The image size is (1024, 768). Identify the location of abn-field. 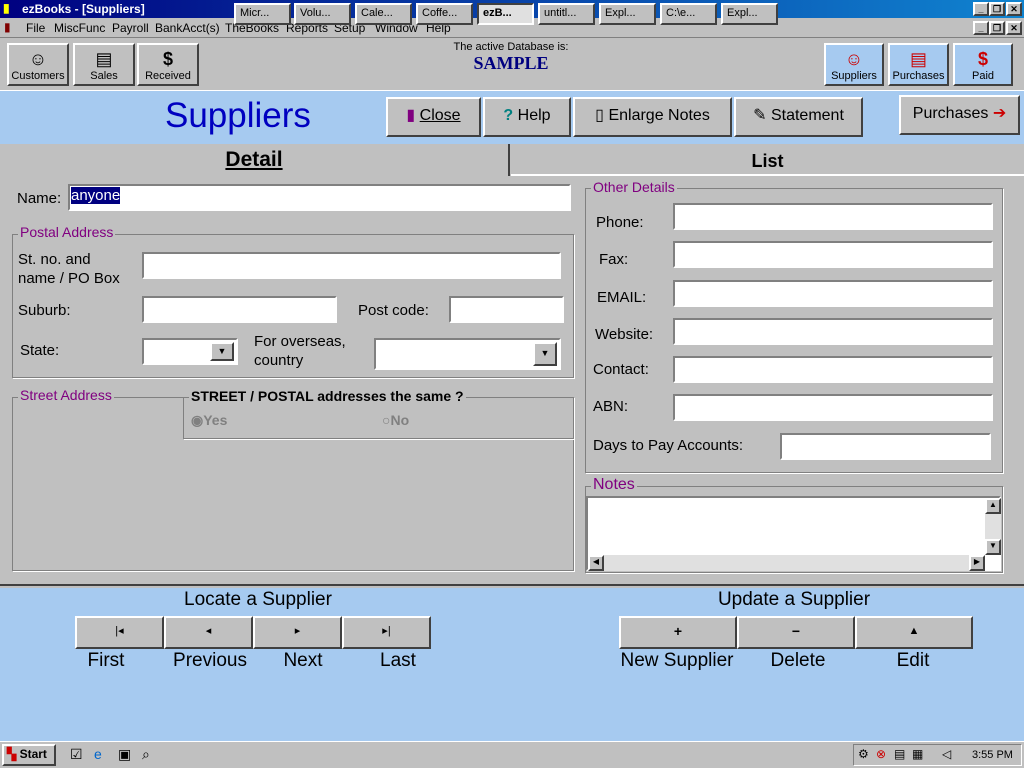
(833, 407).